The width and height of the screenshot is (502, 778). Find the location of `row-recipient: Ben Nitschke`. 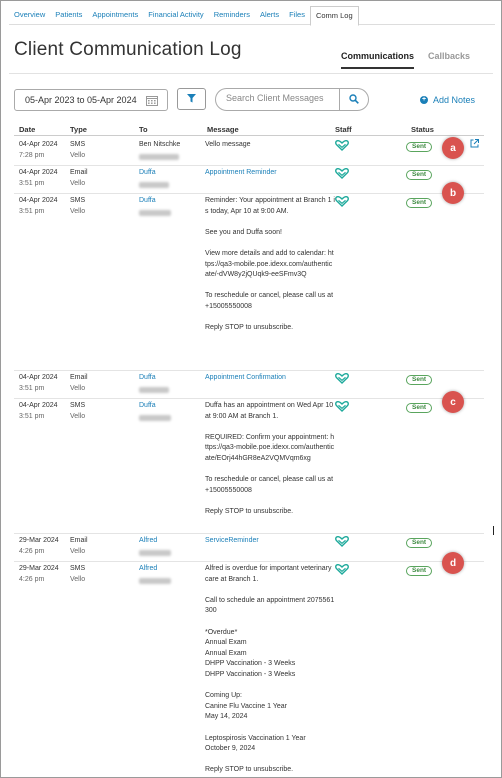

row-recipient: Ben Nitschke is located at coordinates (160, 144).